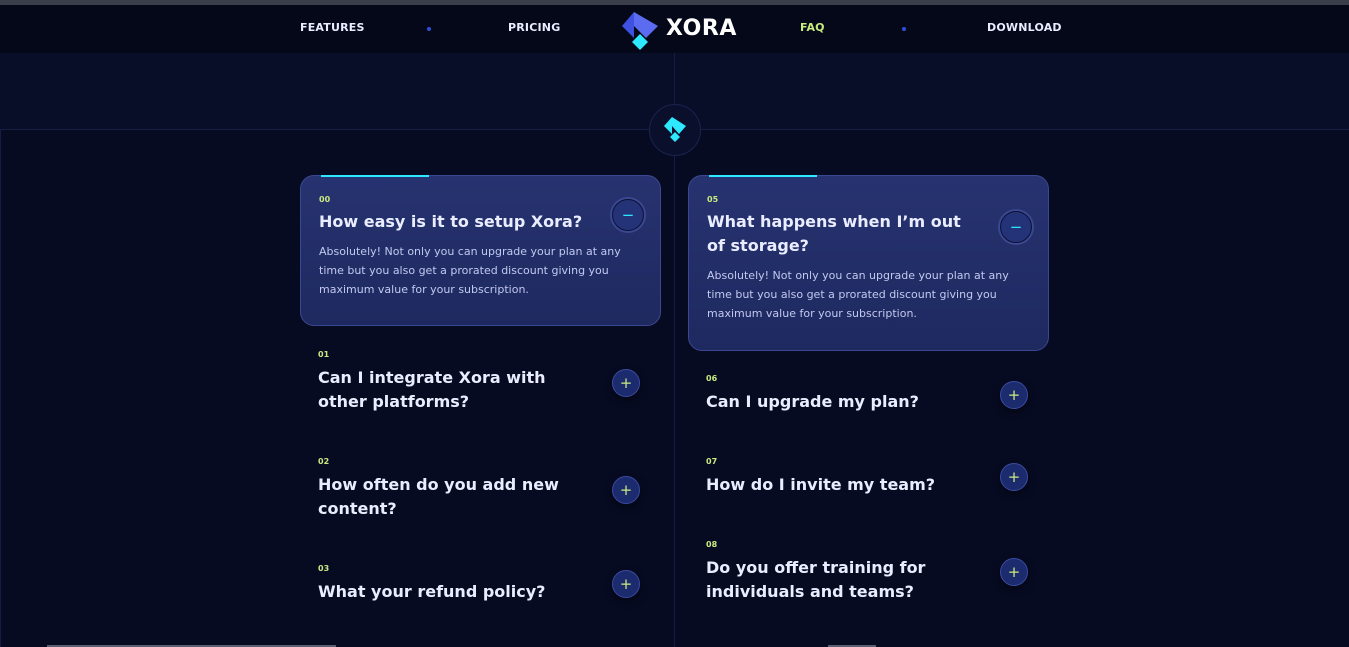  I want to click on faq-number: 02, so click(324, 461).